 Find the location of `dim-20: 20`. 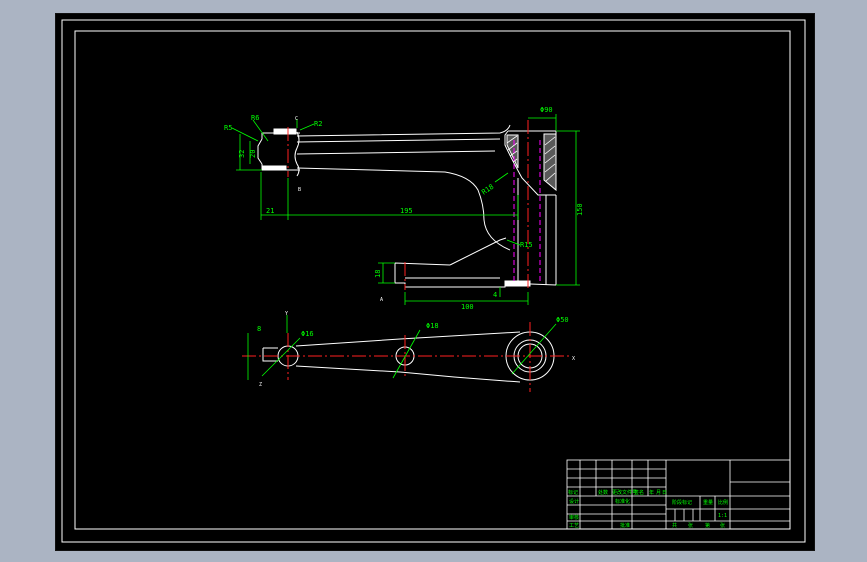

dim-20: 20 is located at coordinates (253, 154).